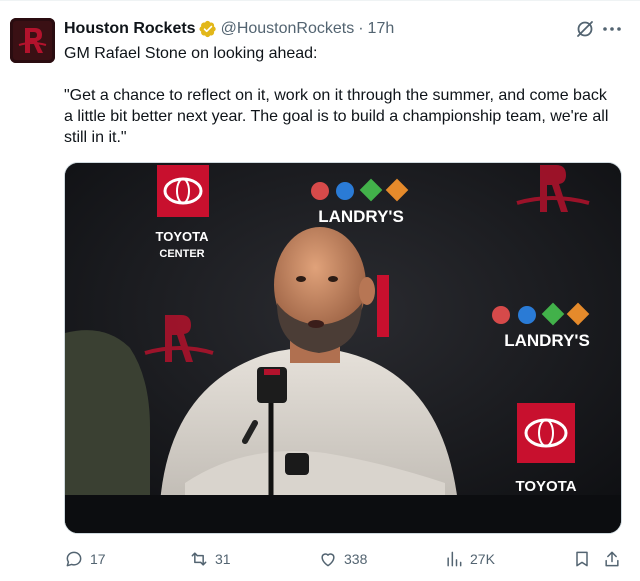 This screenshot has width=640, height=581. I want to click on reply-button: 17, so click(85, 559).